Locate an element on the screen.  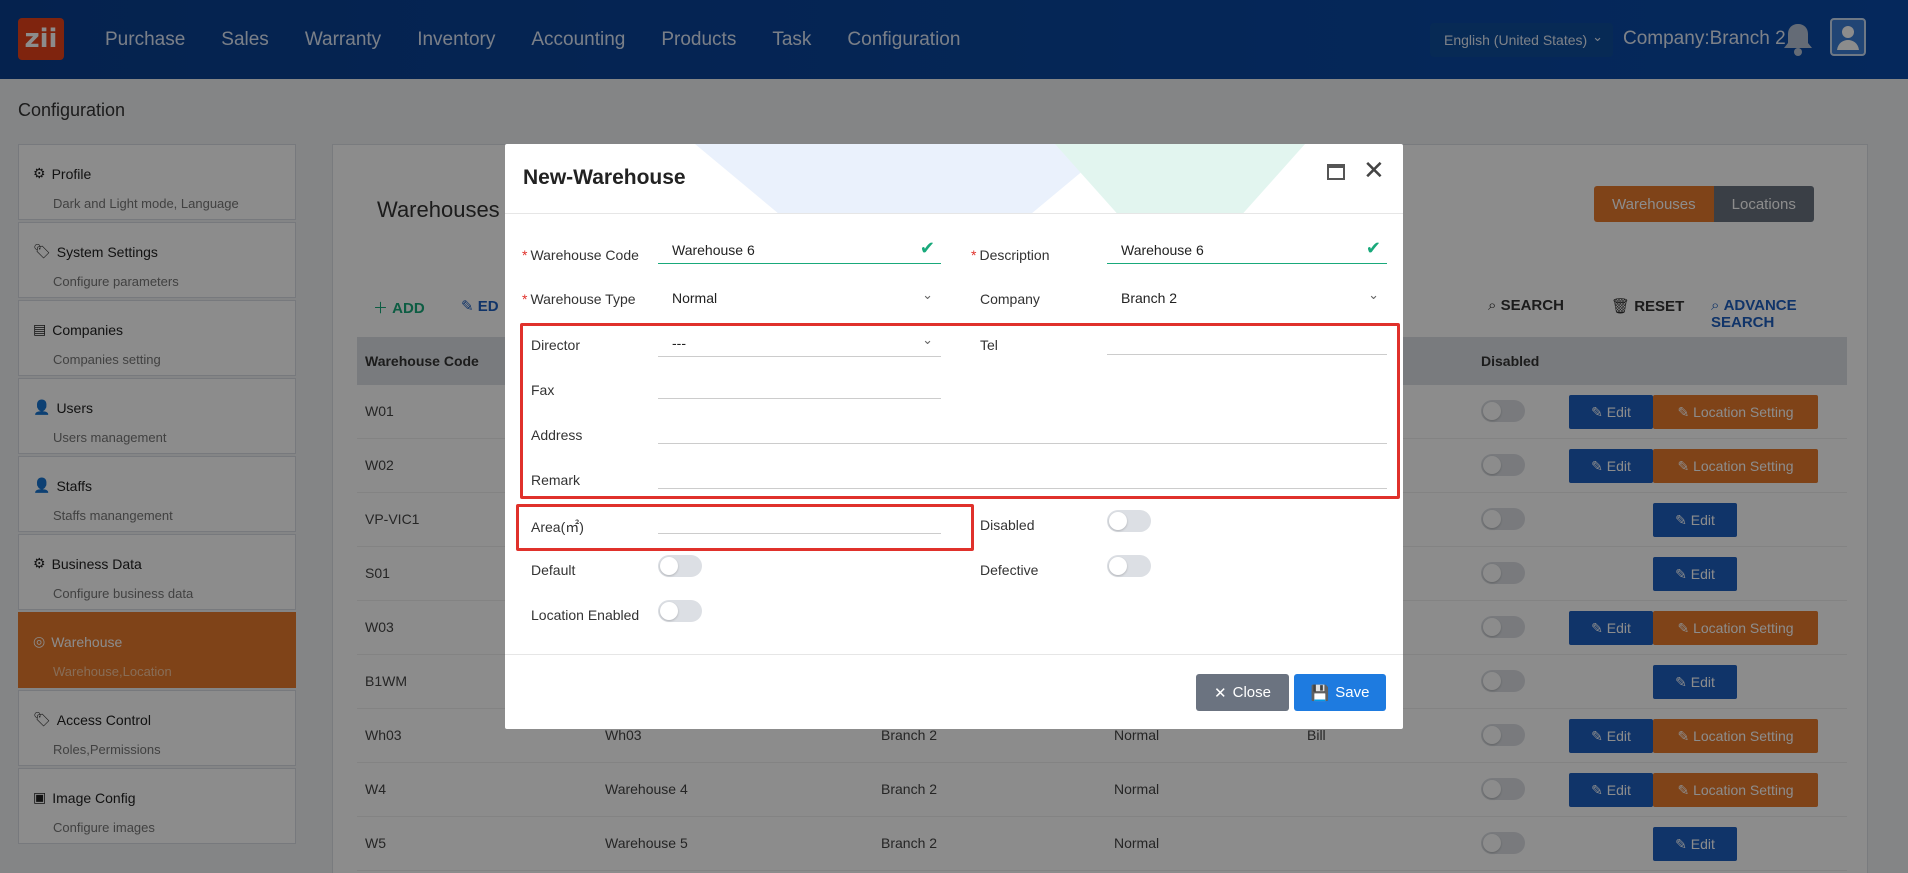
company-select: Branch 2 ⌄ is located at coordinates (1247, 298).